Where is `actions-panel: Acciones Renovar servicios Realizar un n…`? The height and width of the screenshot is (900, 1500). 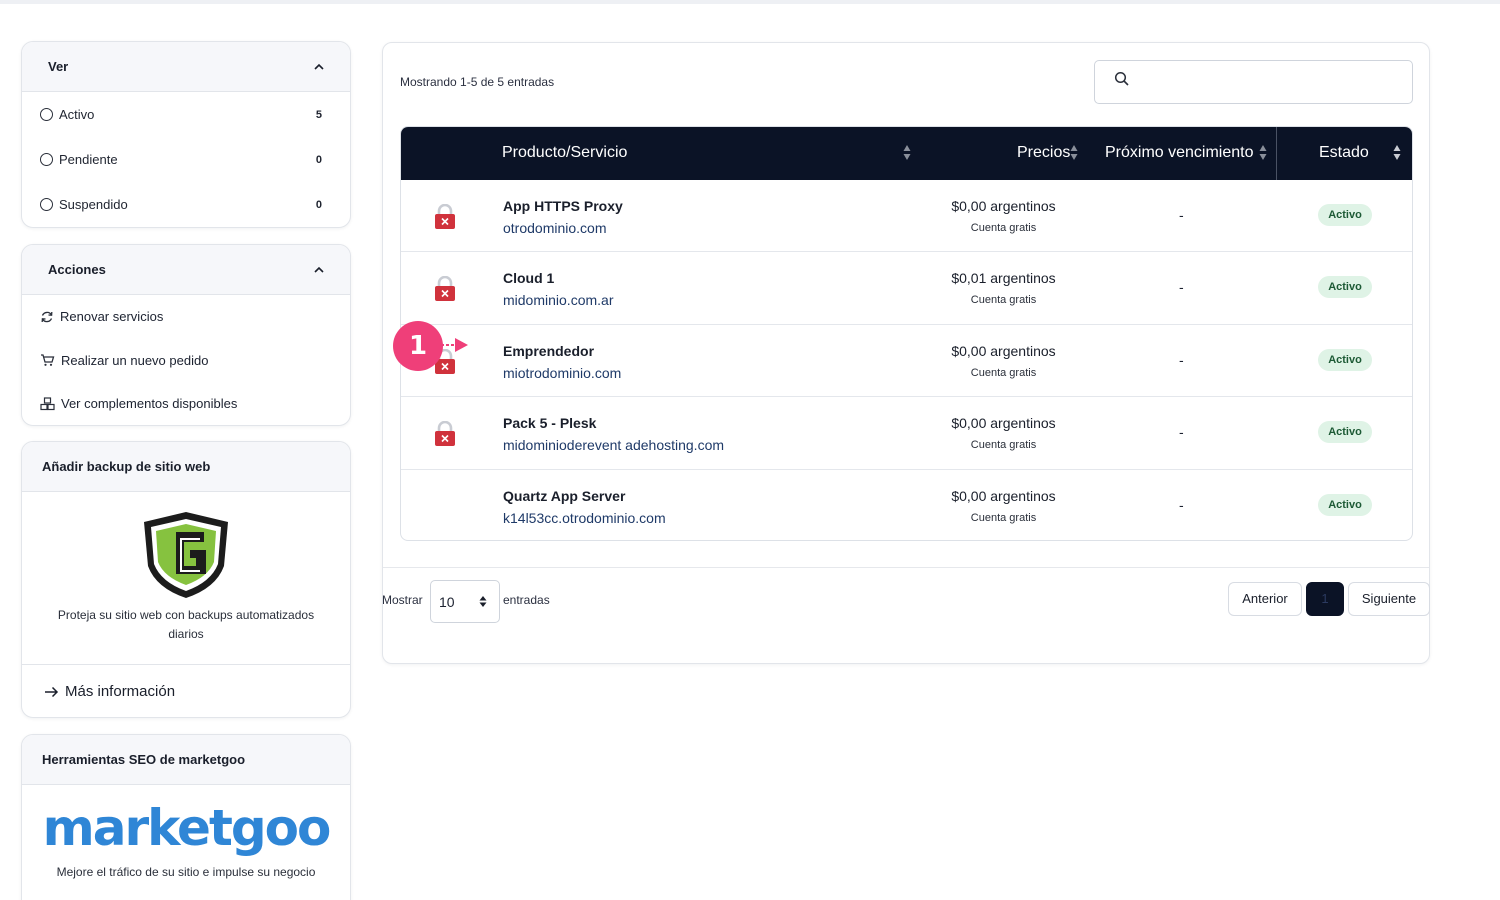 actions-panel: Acciones Renovar servicios Realizar un n… is located at coordinates (186, 335).